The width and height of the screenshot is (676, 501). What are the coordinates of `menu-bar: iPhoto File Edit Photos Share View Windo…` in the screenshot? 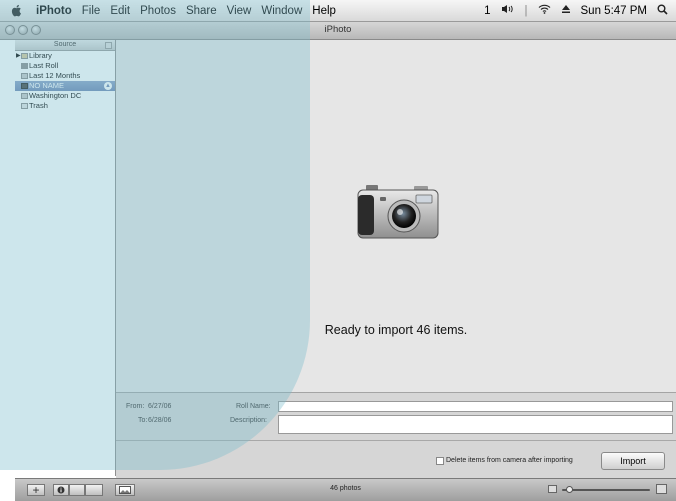 It's located at (338, 11).